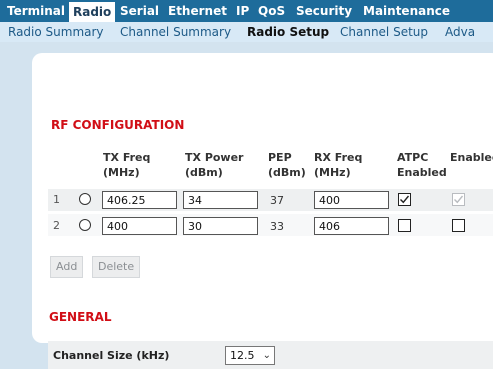  I want to click on header-pep: PEP (dBm), so click(287, 165).